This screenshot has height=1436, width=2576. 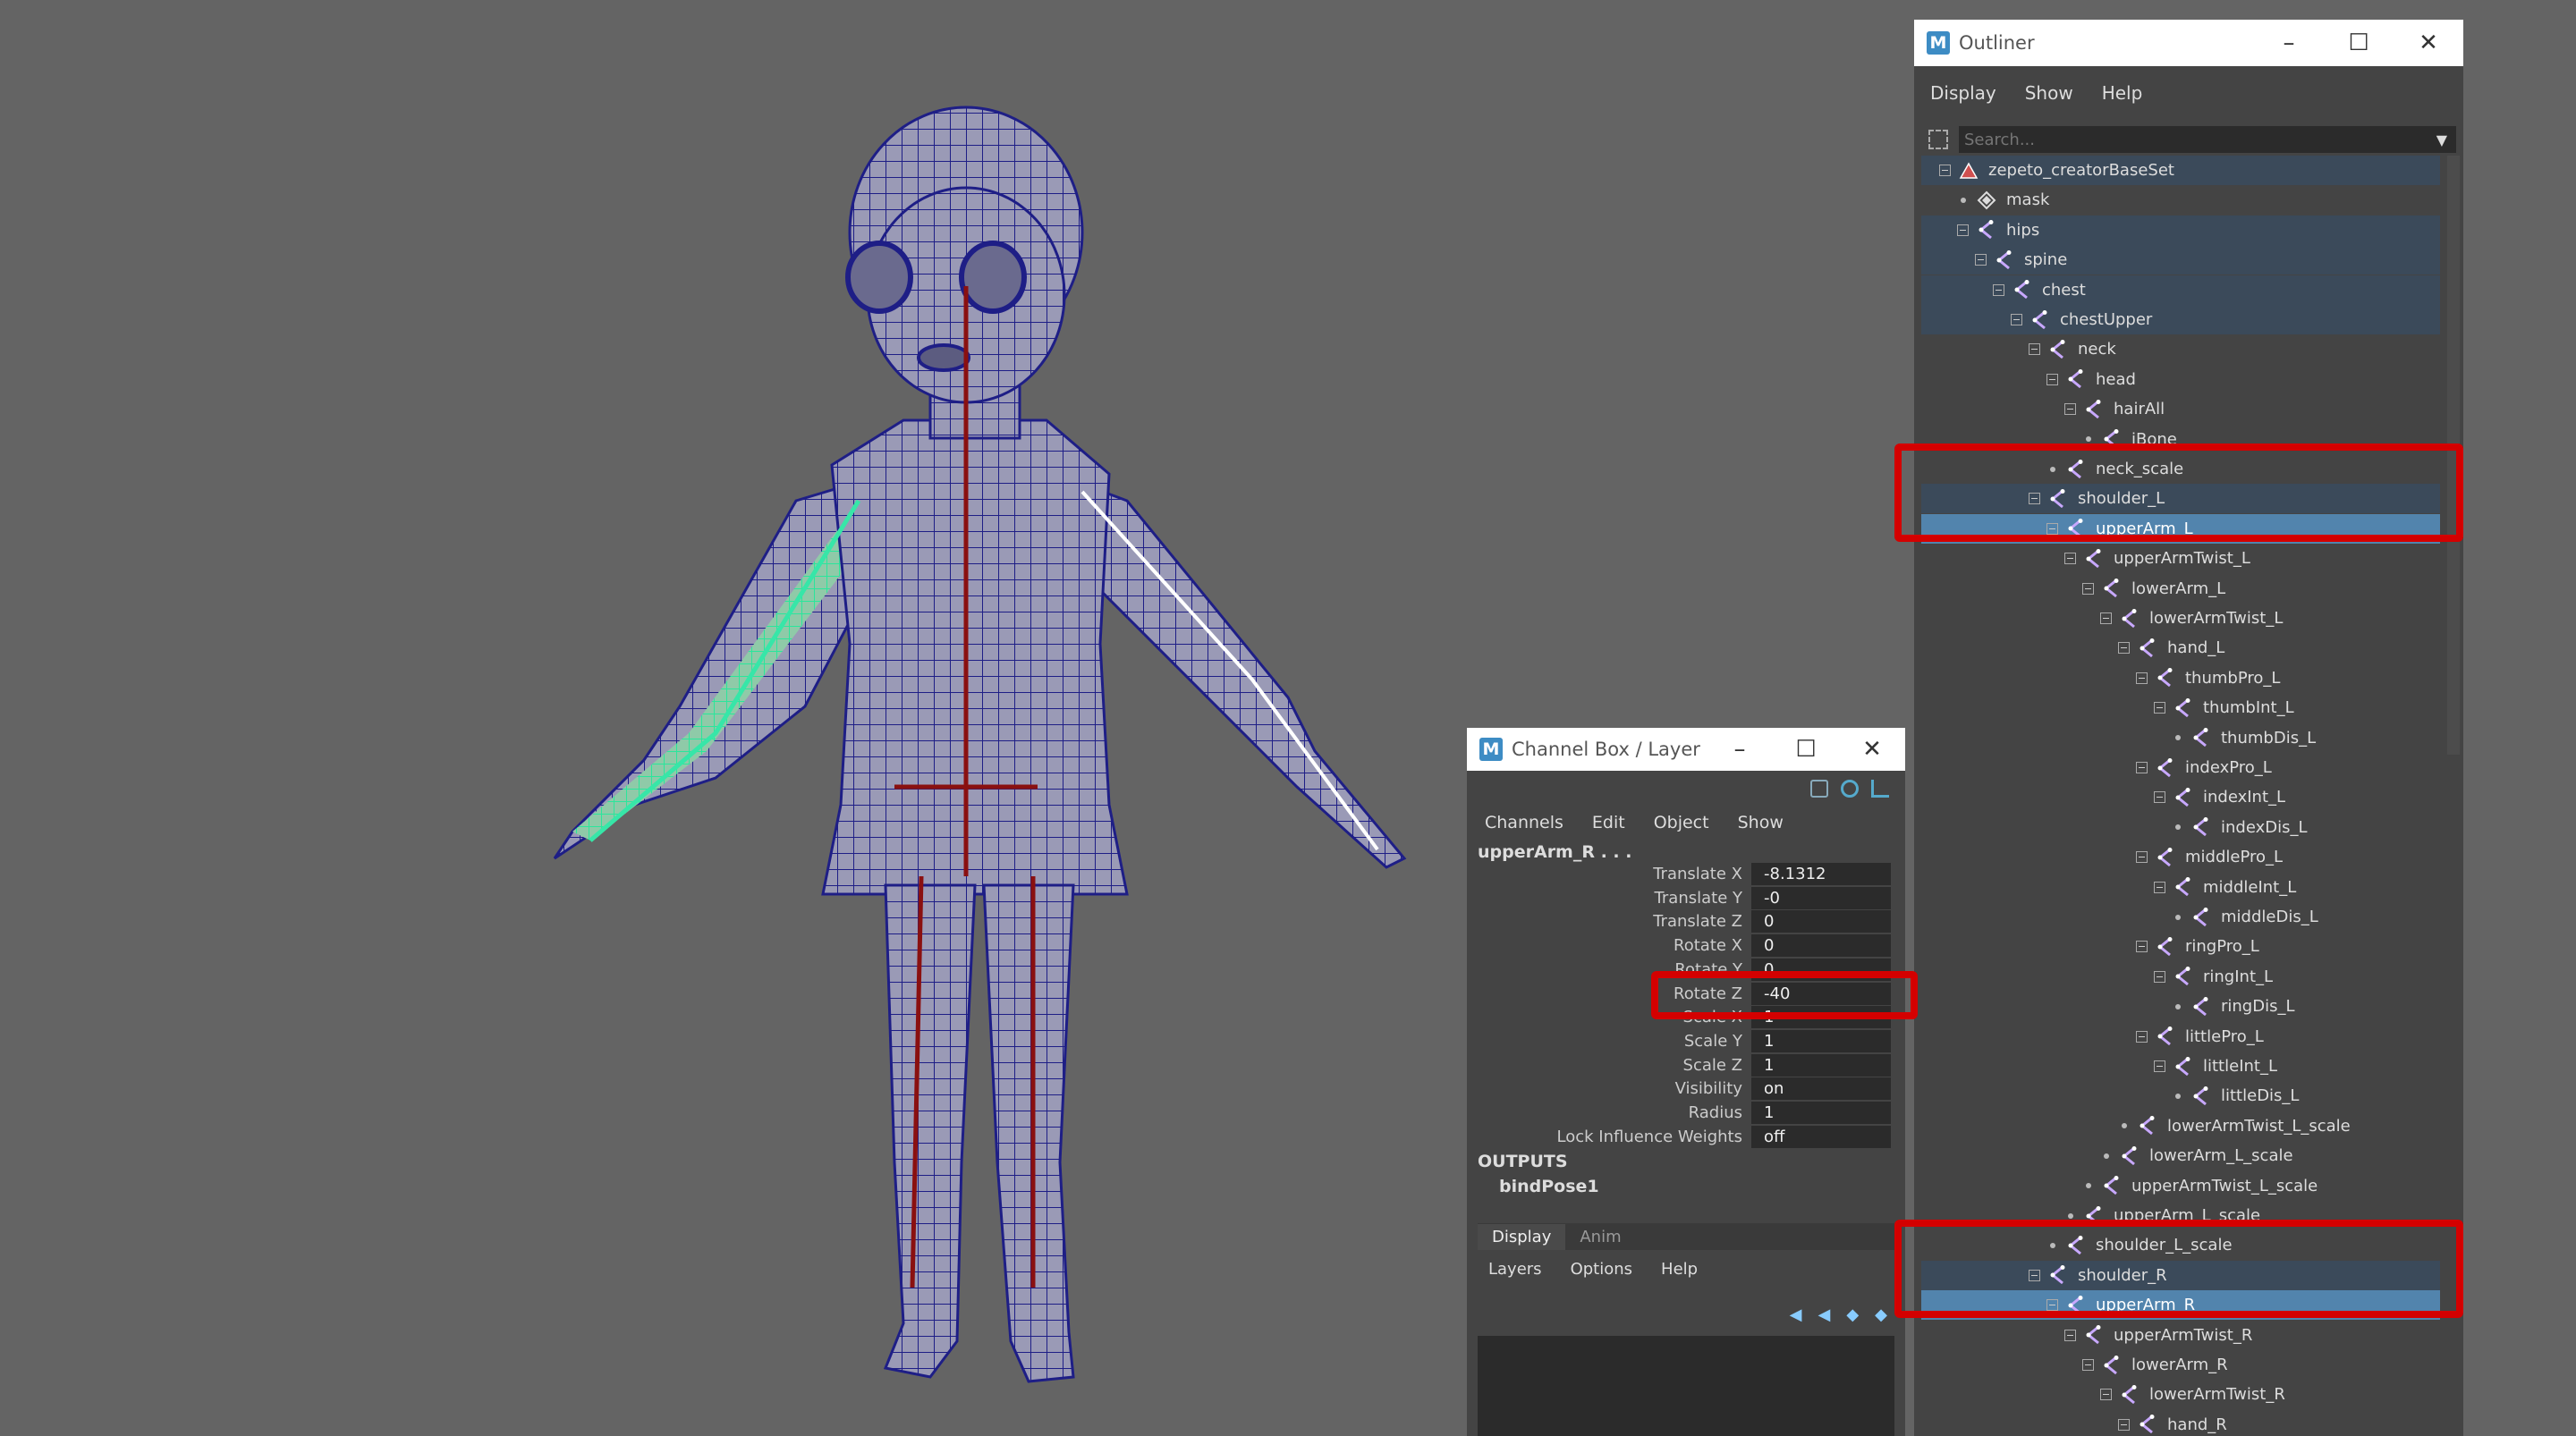 I want to click on channel-label: Visibility, so click(x=1609, y=1088).